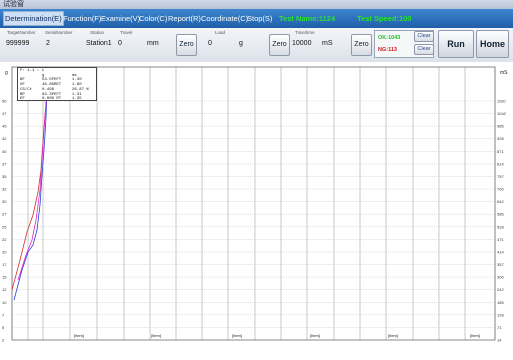 The width and height of the screenshot is (513, 360). I want to click on y-right-tick: 1042, so click(502, 113).